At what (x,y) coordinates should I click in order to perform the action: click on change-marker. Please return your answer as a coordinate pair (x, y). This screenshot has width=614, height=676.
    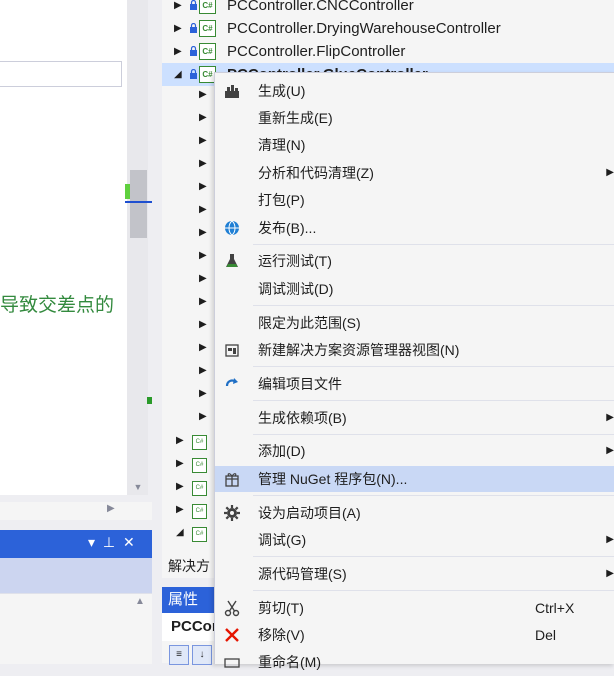
    Looking at the image, I should click on (127, 191).